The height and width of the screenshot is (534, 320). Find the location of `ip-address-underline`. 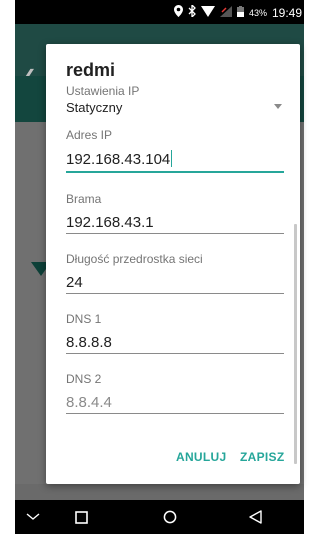

ip-address-underline is located at coordinates (175, 172).